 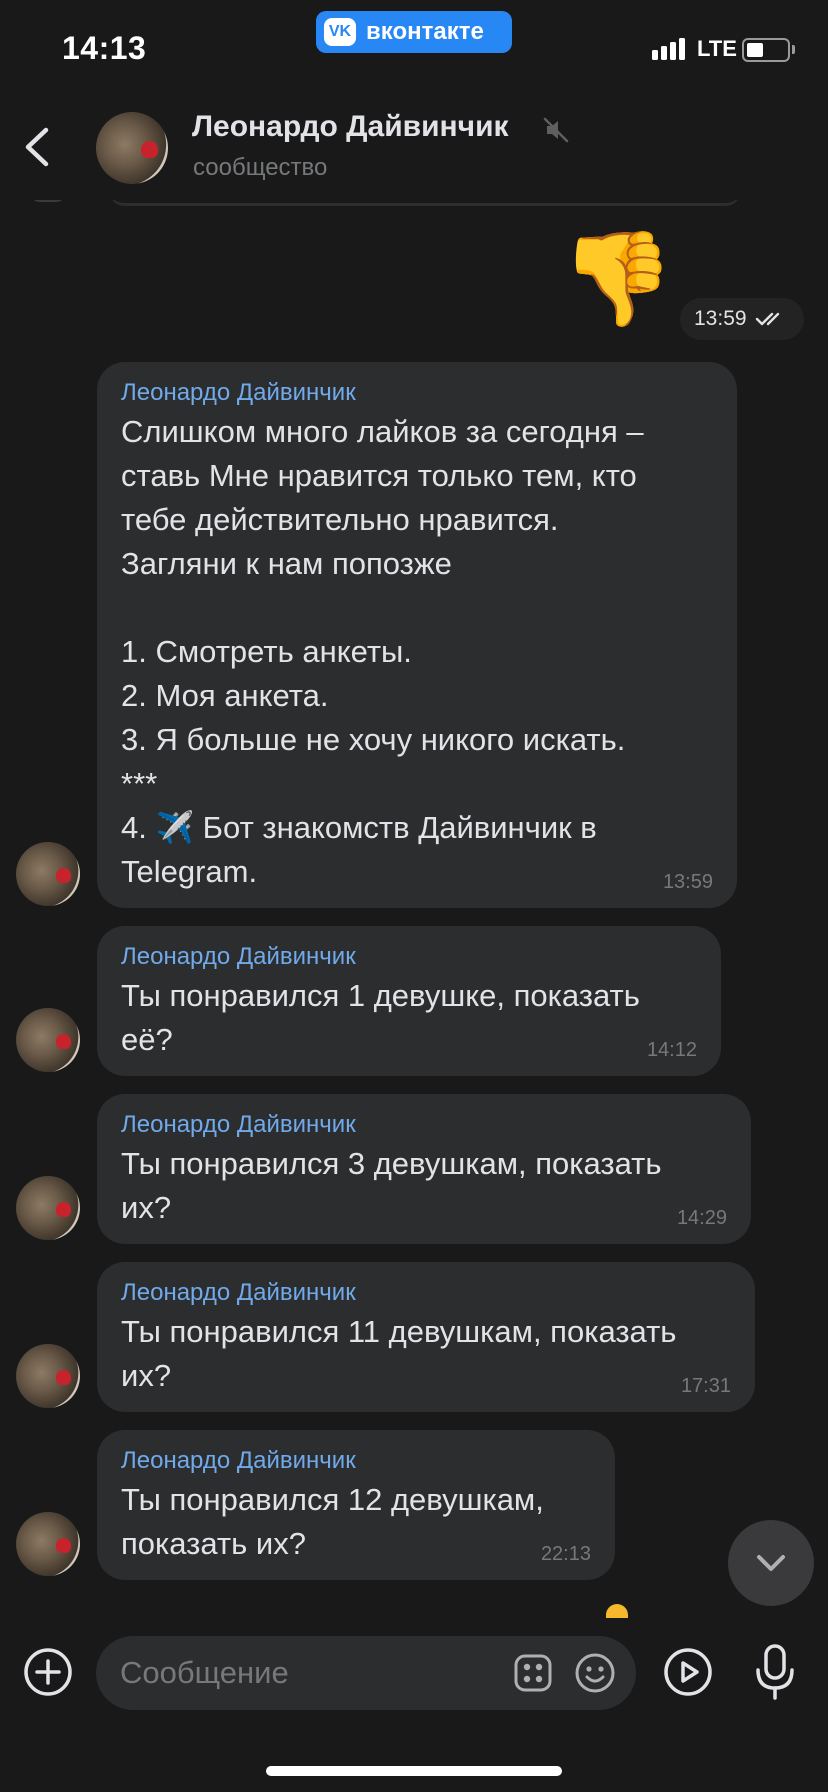 I want to click on voice-message-button, so click(x=775, y=1672).